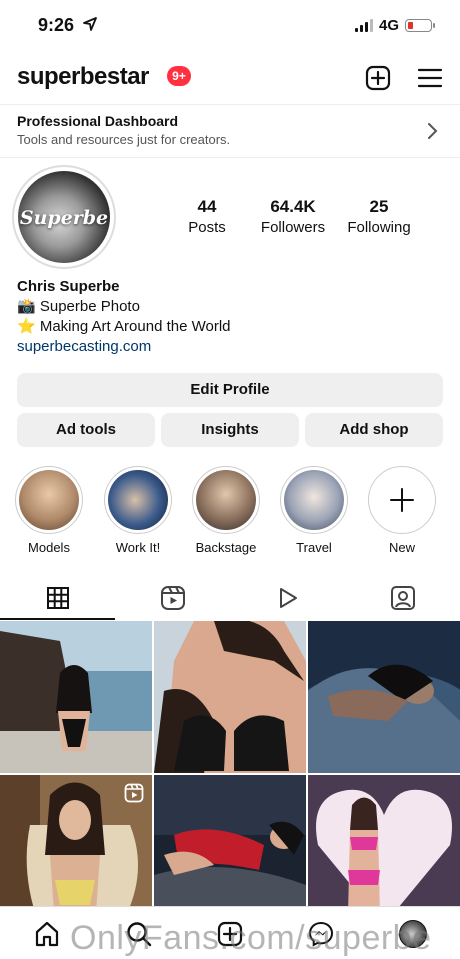  Describe the element at coordinates (230, 78) in the screenshot. I see `profile-header: superbestar 9+` at that location.